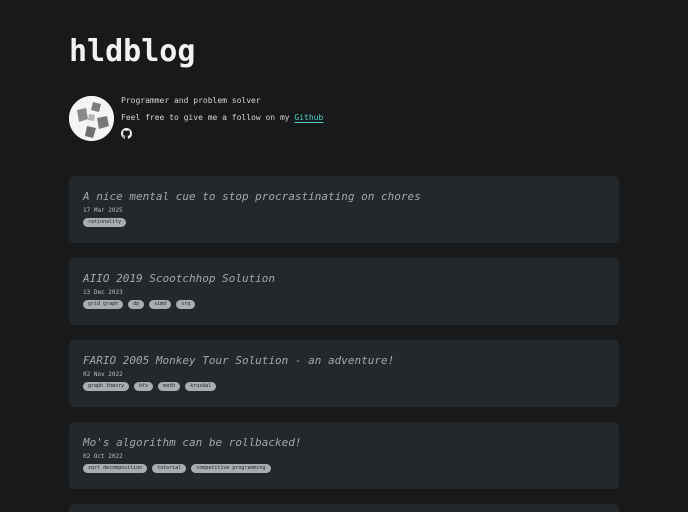 This screenshot has height=512, width=688. I want to click on tag: srq, so click(186, 304).